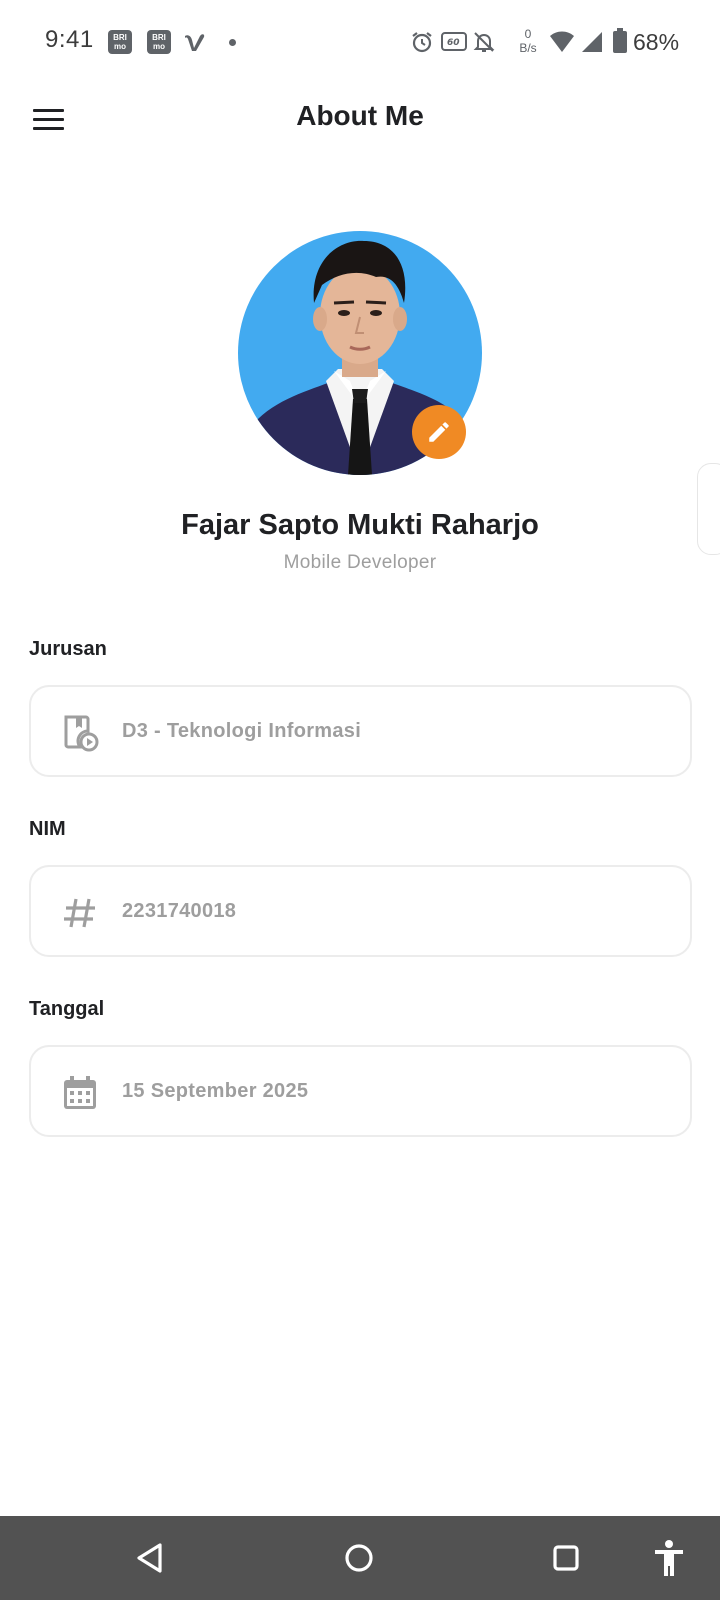 Image resolution: width=720 pixels, height=1600 pixels. I want to click on profile-name: Fajar Sapto Mukti Raharjo, so click(360, 525).